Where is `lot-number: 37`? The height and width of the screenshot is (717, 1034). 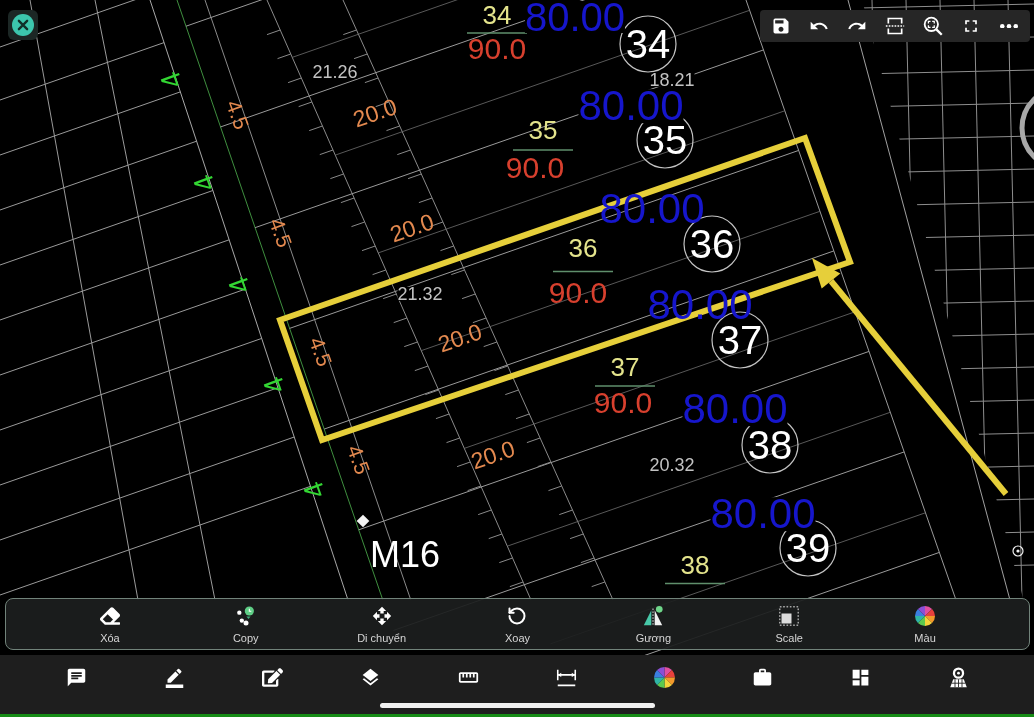 lot-number: 37 is located at coordinates (740, 340).